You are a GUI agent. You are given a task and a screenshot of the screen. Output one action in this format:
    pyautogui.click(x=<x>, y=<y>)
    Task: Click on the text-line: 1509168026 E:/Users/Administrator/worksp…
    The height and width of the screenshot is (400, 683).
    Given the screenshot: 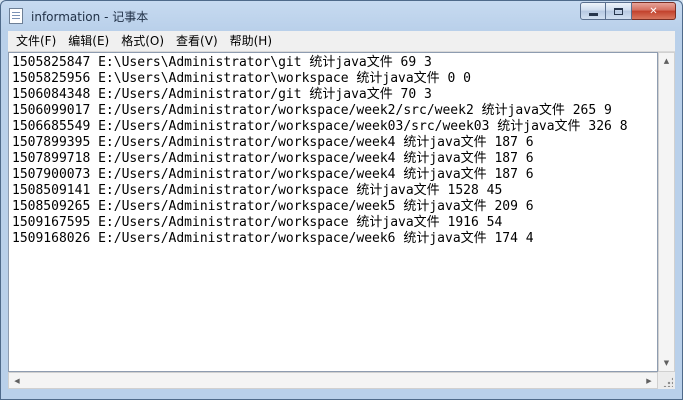 What is the action you would take?
    pyautogui.click(x=273, y=238)
    